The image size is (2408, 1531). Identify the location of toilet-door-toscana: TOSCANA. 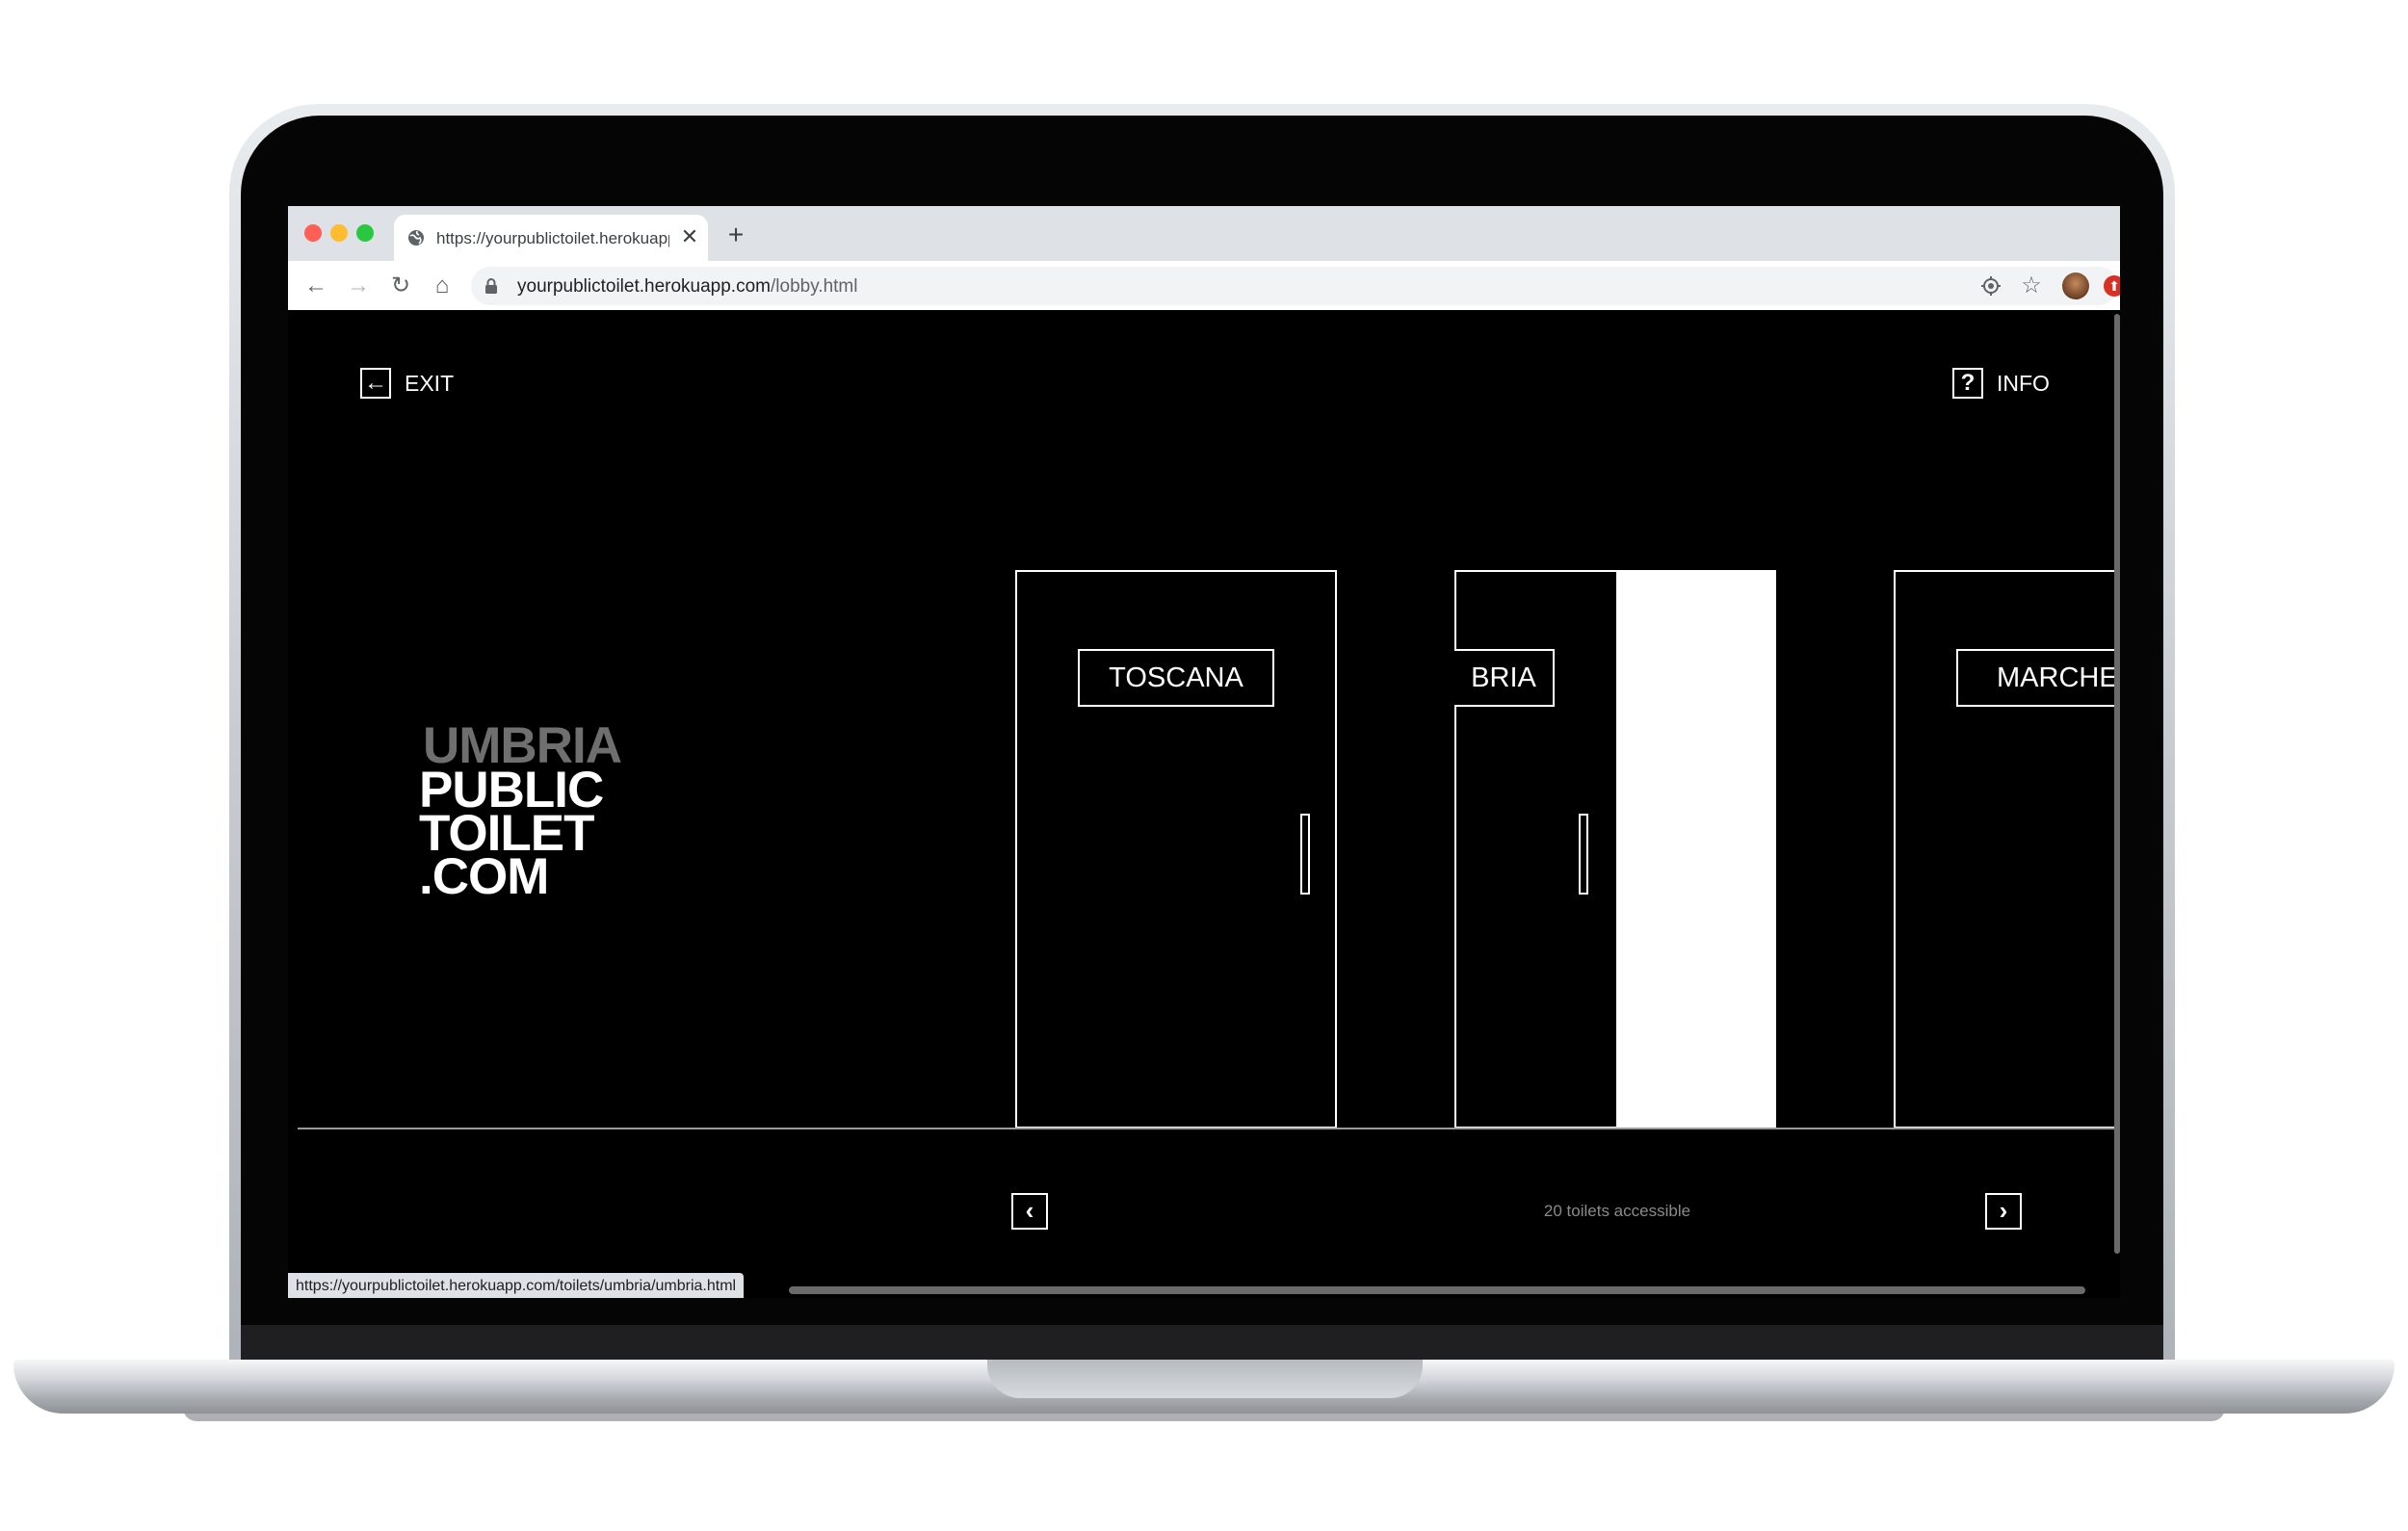
(1176, 849).